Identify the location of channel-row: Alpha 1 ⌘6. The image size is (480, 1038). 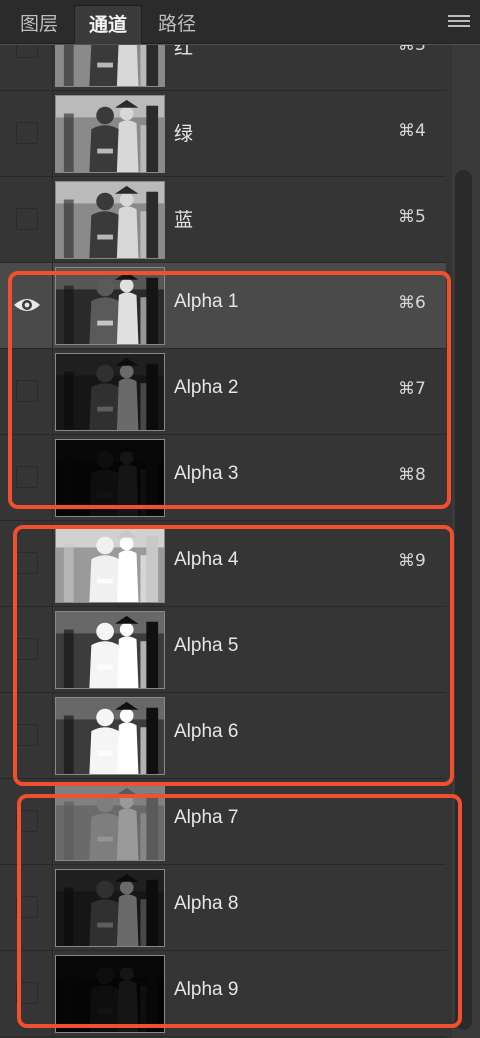
(223, 306).